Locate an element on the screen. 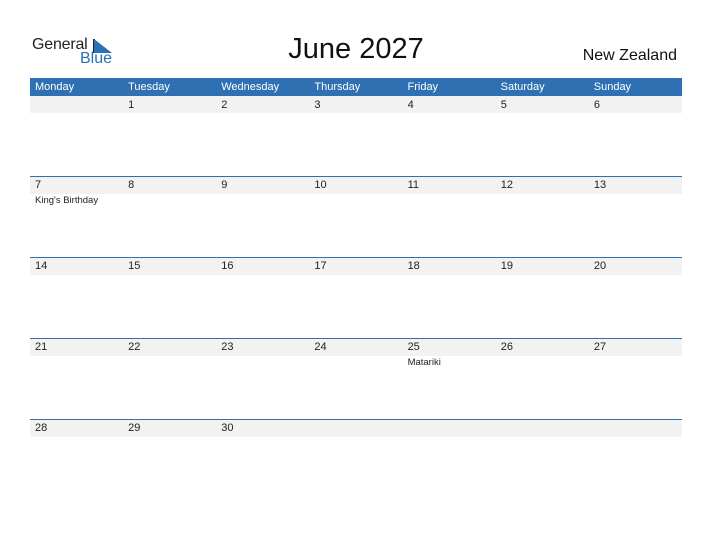 This screenshot has height=550, width=712. day-cell: 7 King's Birthday is located at coordinates (76, 216).